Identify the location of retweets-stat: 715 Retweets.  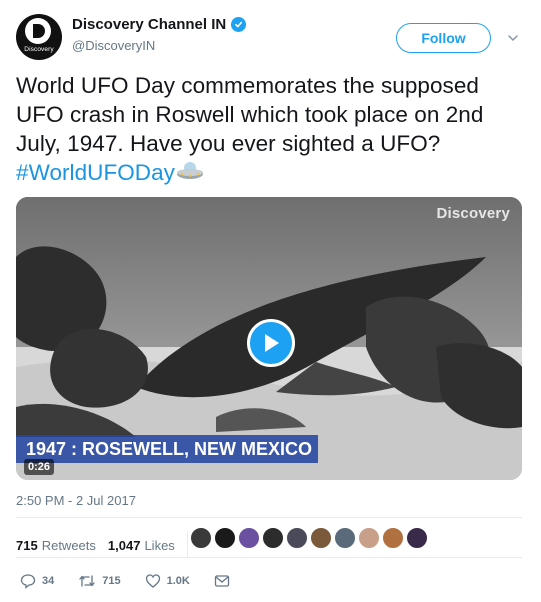
(56, 545).